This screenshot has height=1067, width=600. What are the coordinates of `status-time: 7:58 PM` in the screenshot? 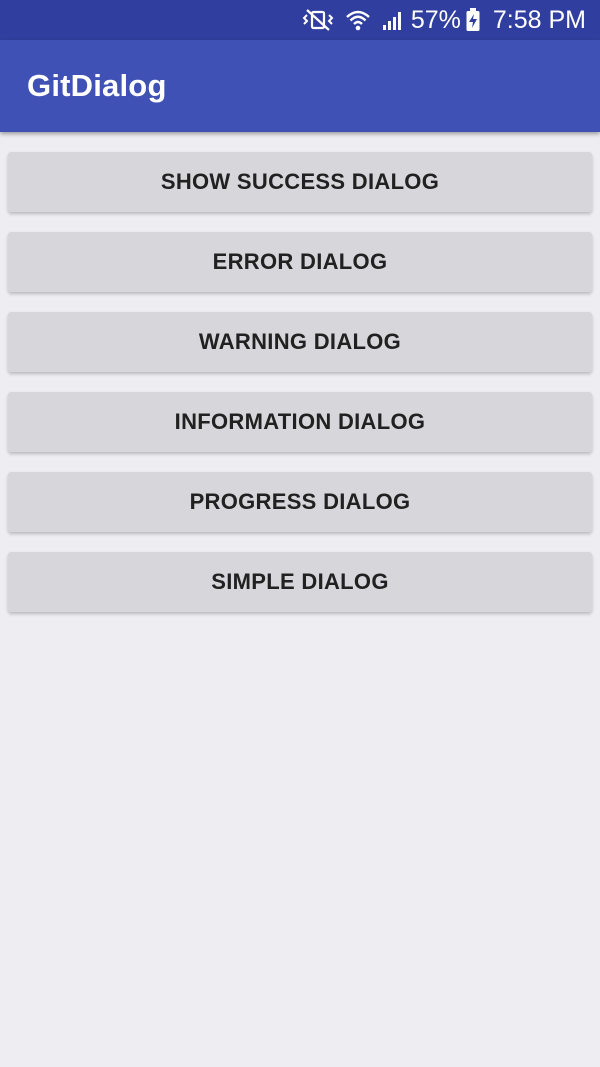 It's located at (539, 19).